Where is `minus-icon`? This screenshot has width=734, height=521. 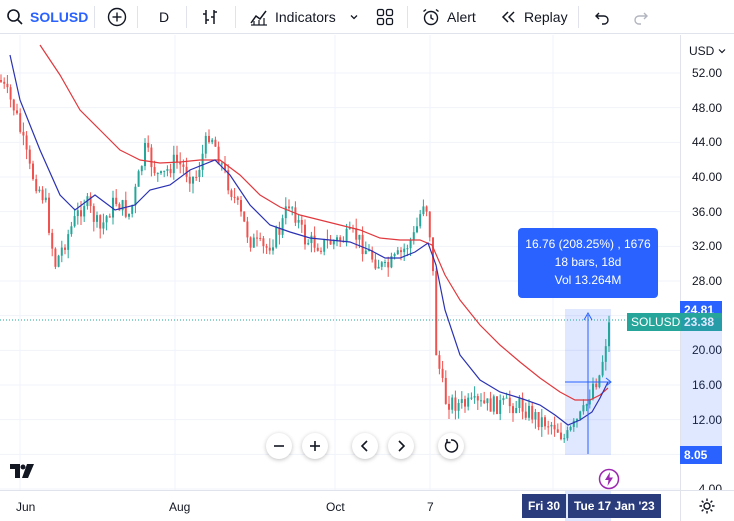 minus-icon is located at coordinates (279, 446).